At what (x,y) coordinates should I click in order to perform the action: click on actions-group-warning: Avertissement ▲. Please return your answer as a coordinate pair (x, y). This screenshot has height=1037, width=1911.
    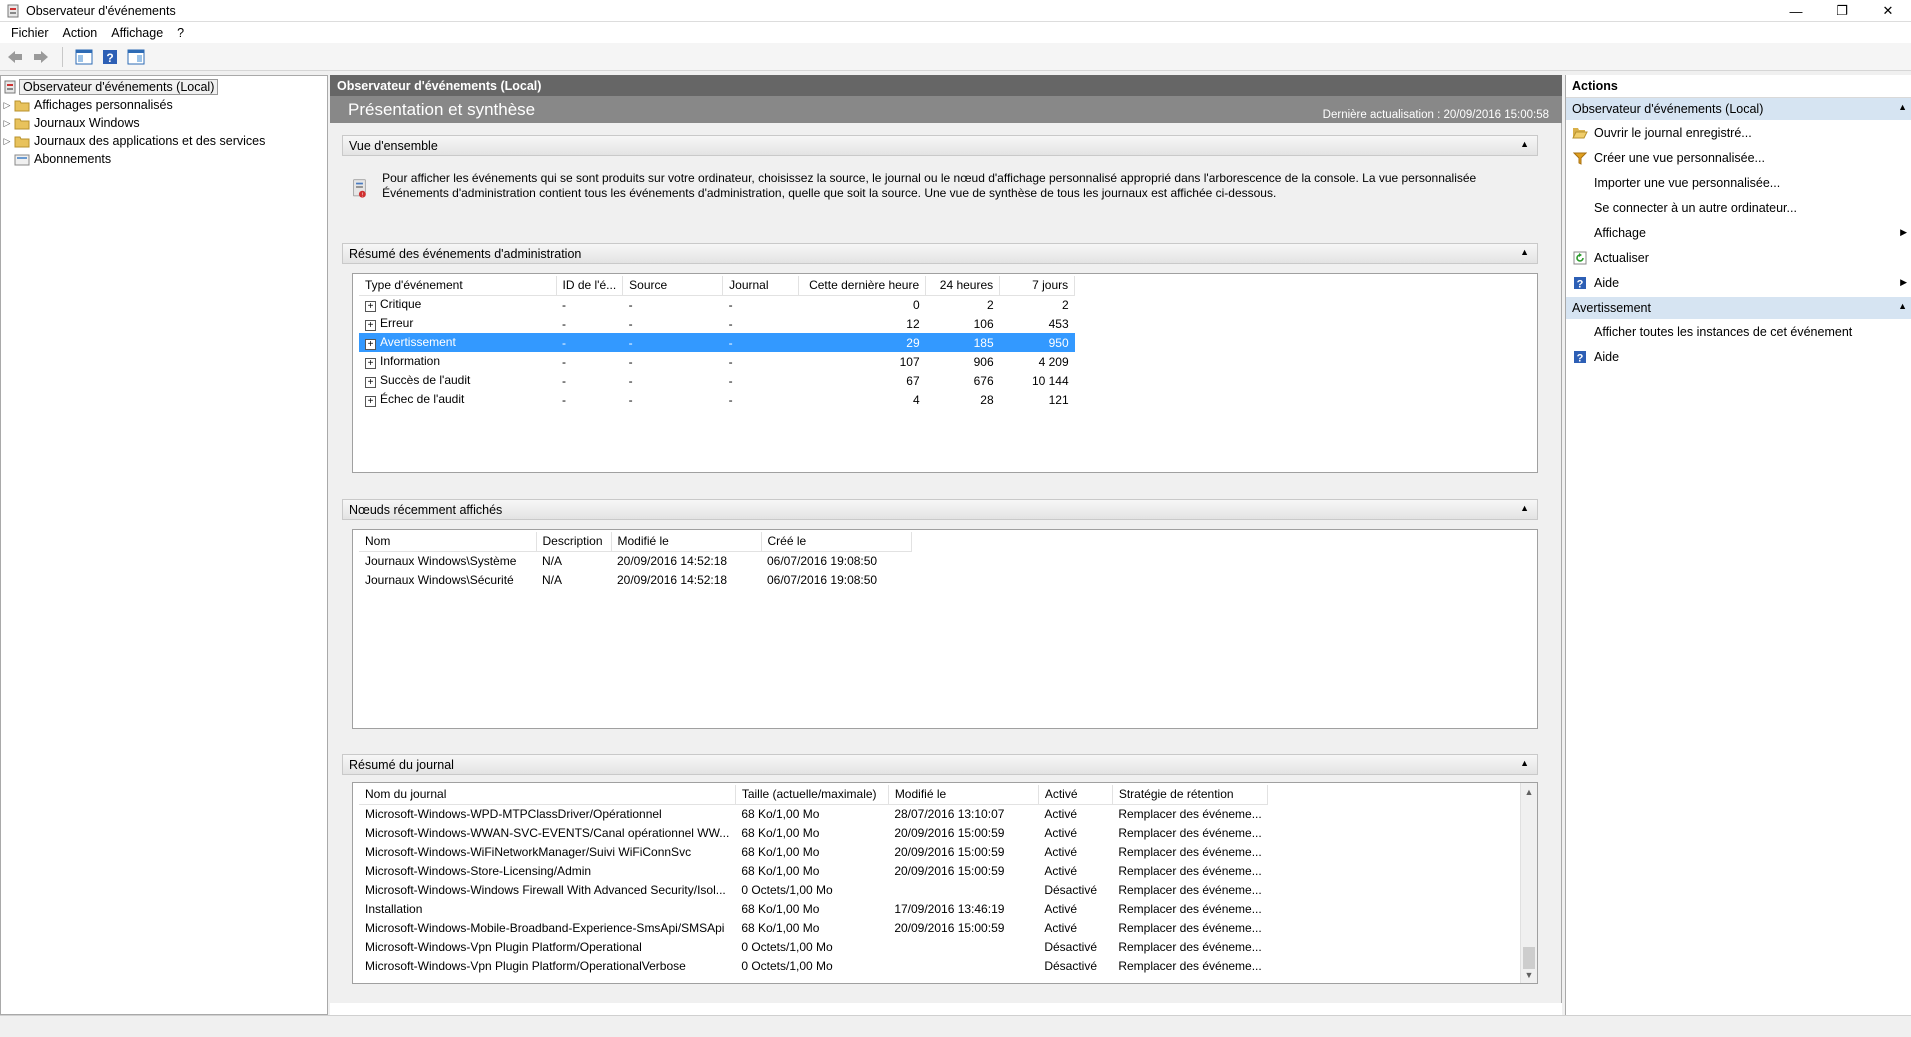
    Looking at the image, I should click on (1738, 308).